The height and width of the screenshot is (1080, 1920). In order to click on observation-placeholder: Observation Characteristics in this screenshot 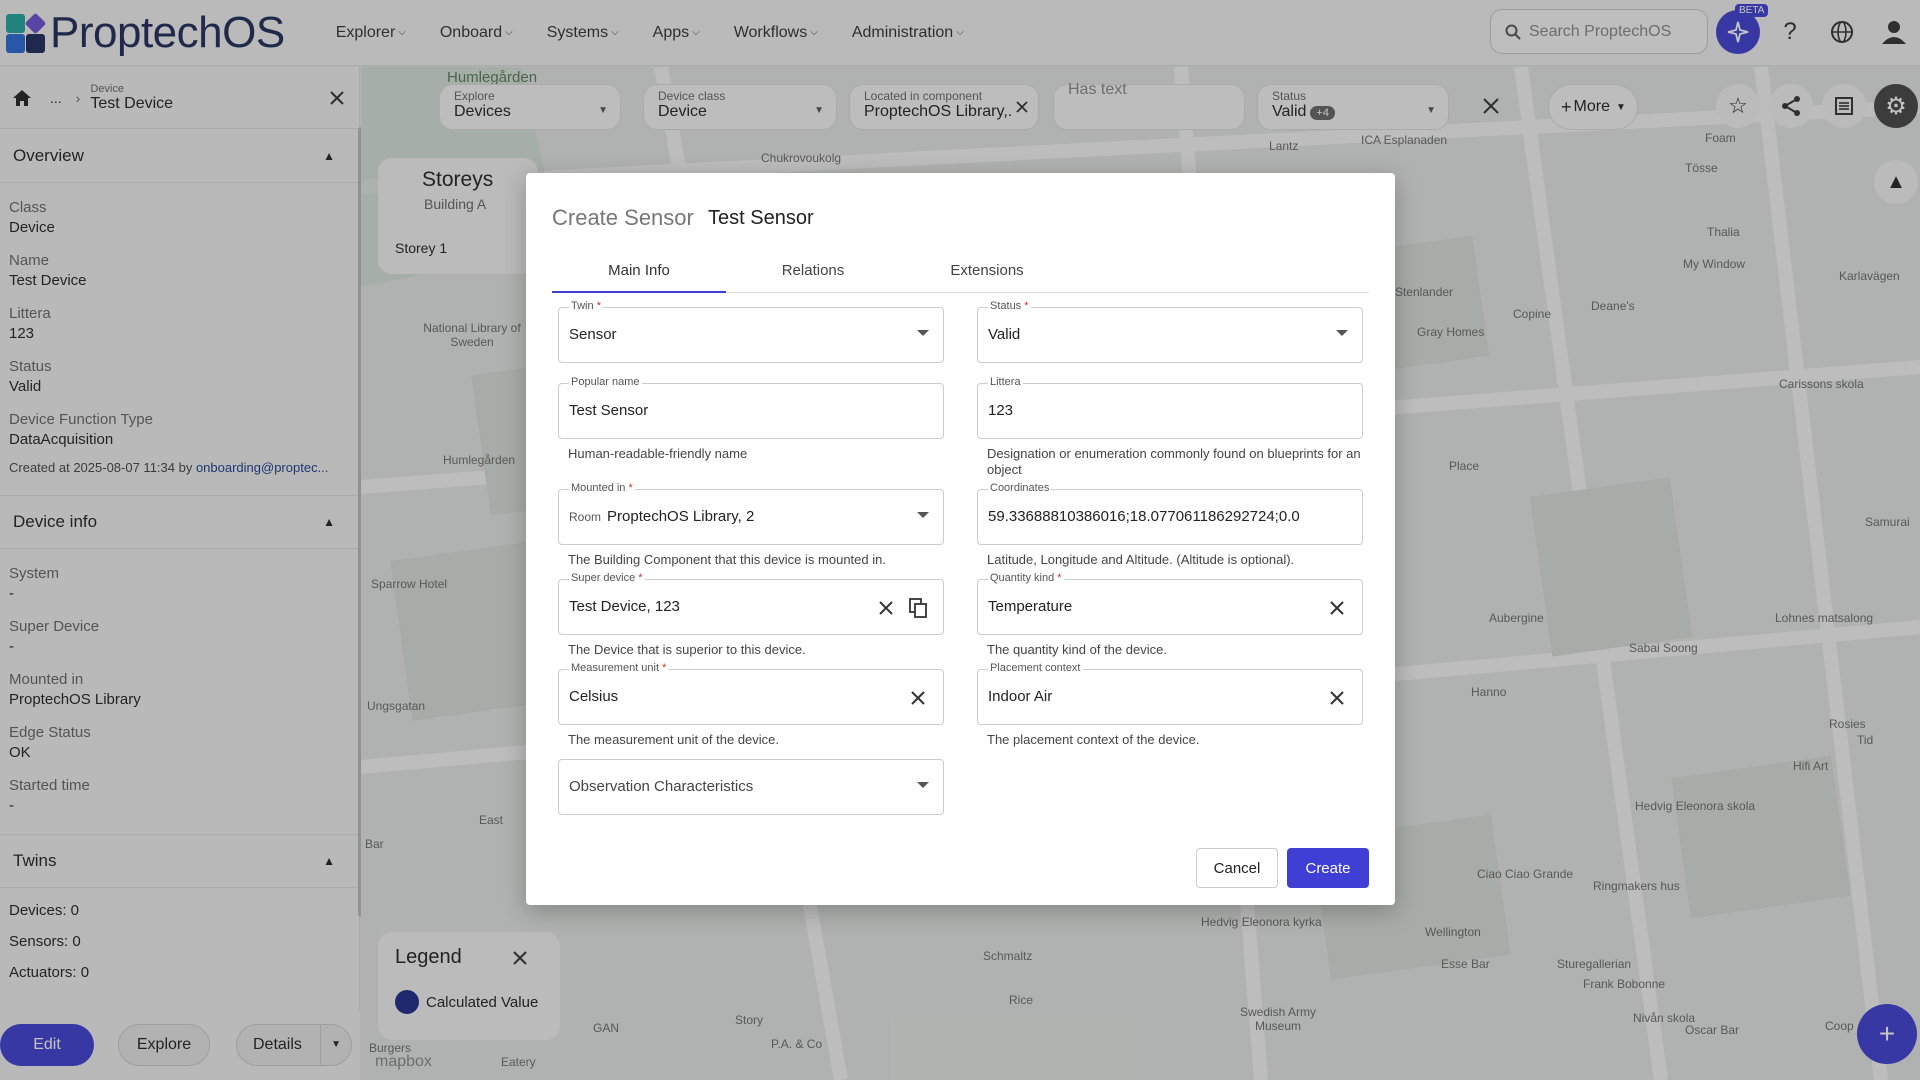, I will do `click(661, 786)`.